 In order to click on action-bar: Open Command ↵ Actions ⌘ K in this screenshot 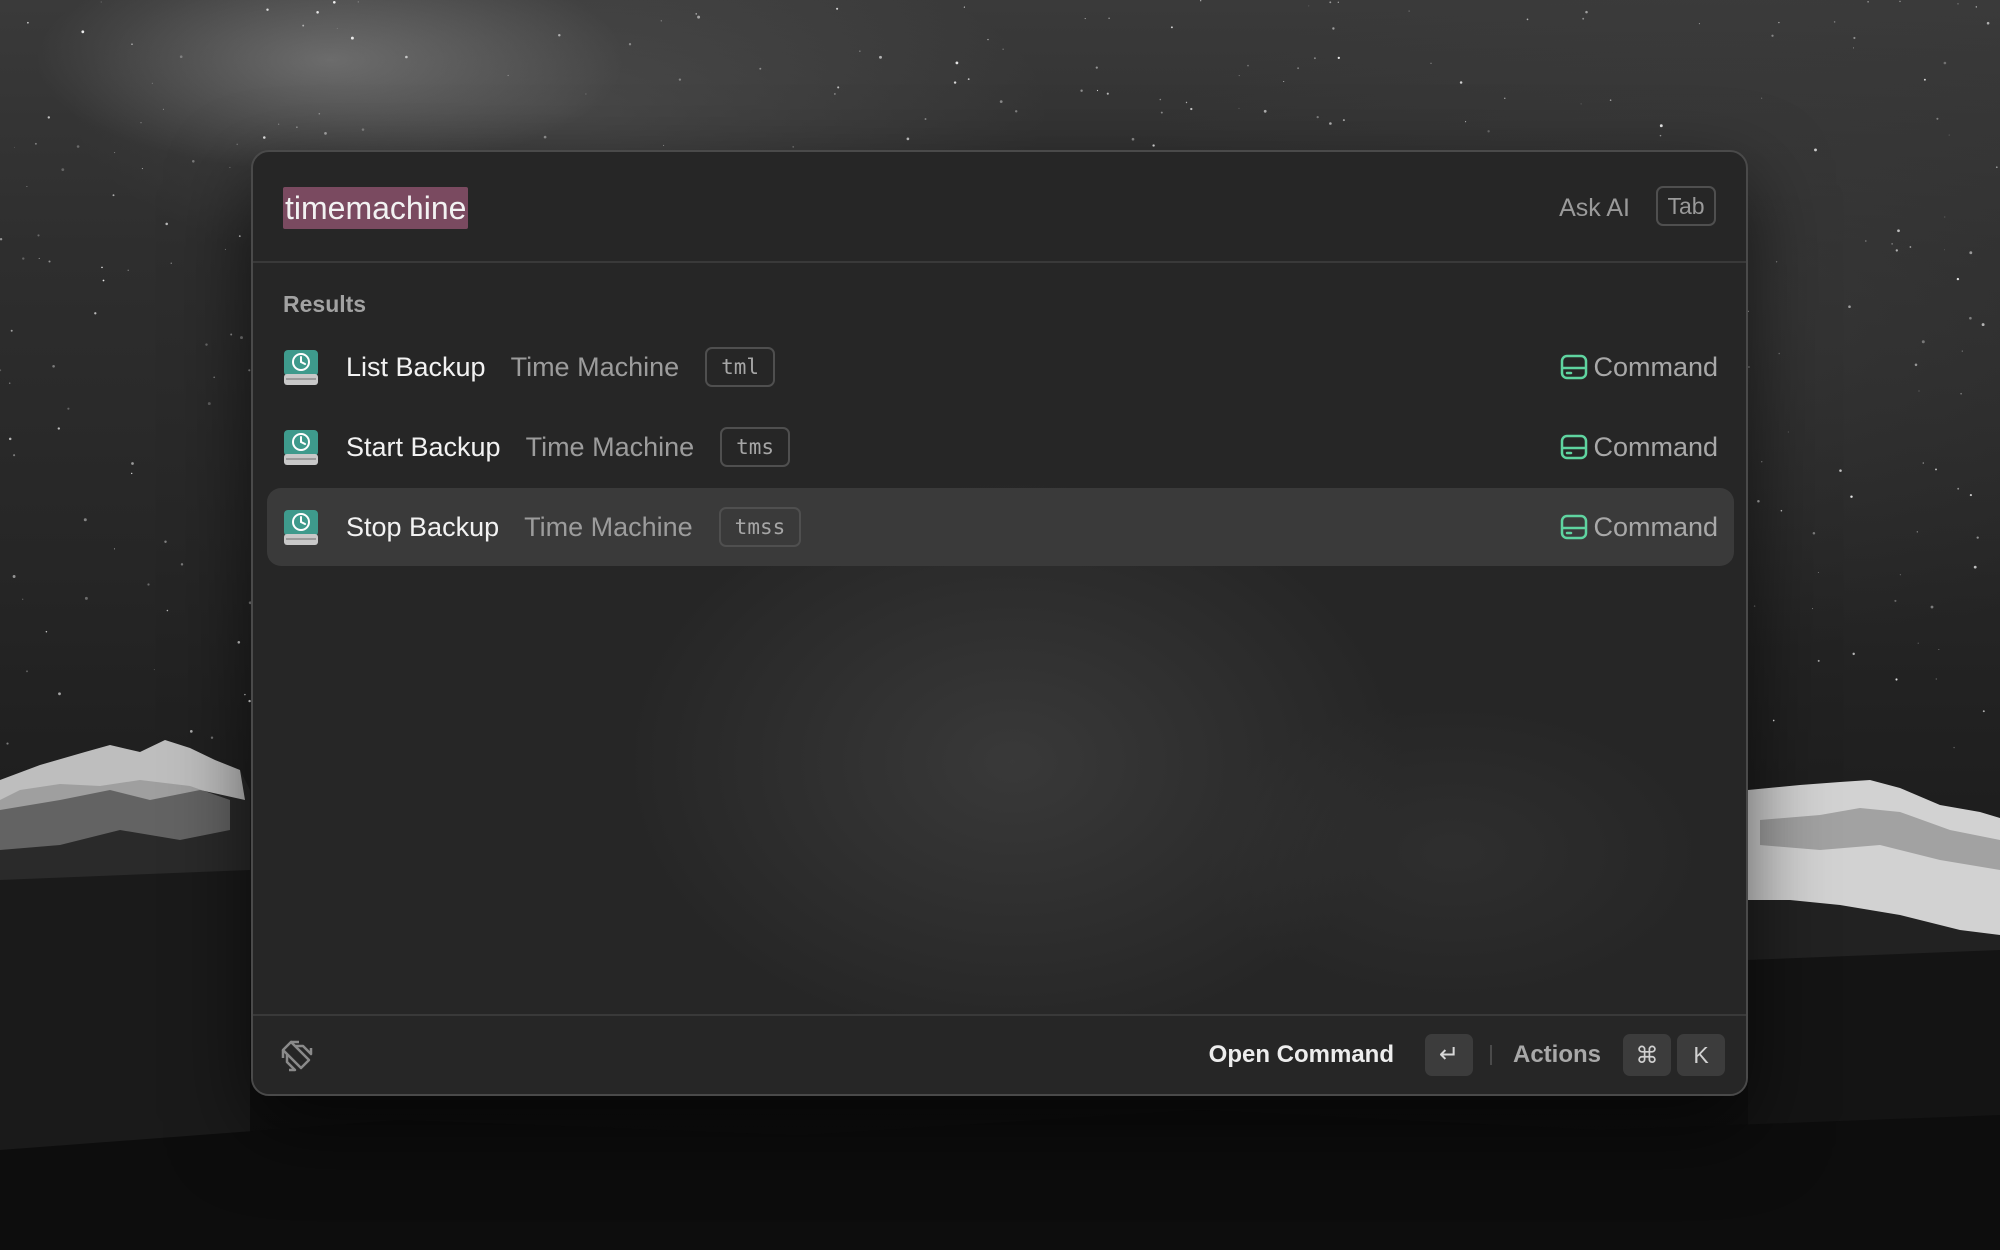, I will do `click(999, 1054)`.